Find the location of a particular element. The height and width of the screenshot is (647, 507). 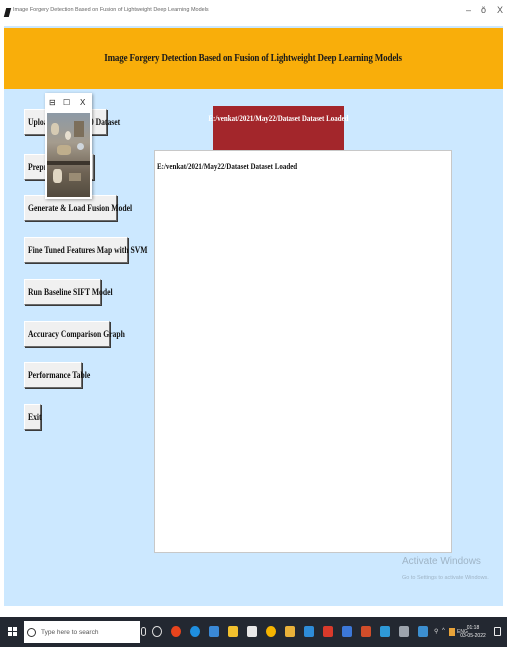

accuracy-graph-button: Accuracy Comparison Graph is located at coordinates (74, 334).